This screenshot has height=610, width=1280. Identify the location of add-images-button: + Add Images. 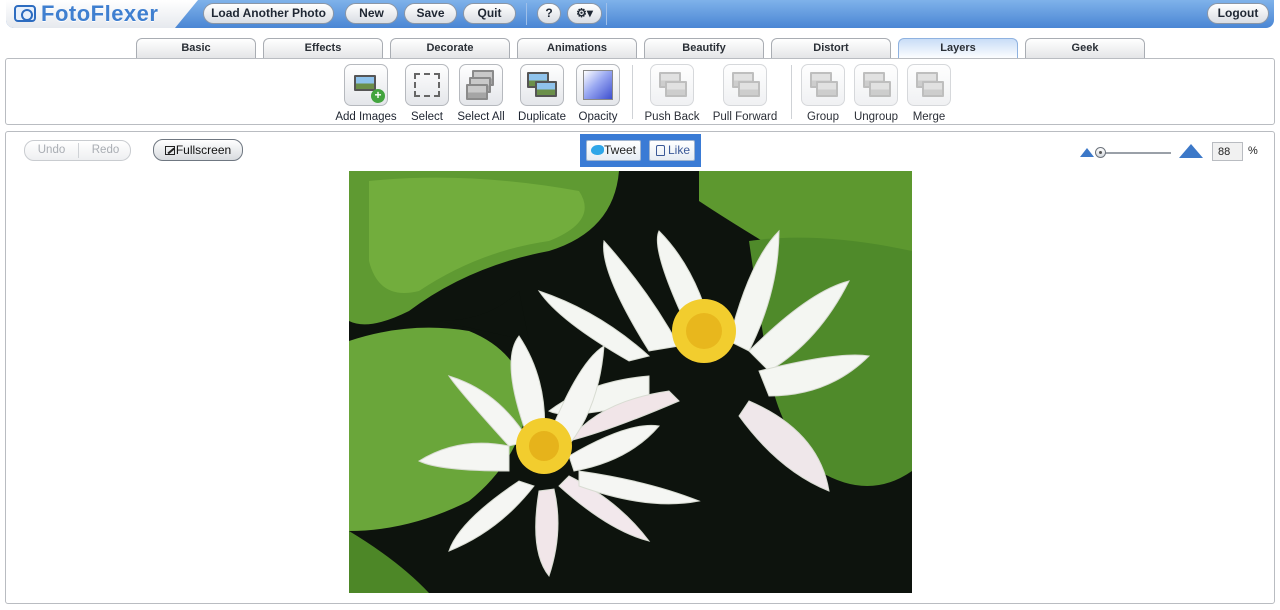
(366, 93).